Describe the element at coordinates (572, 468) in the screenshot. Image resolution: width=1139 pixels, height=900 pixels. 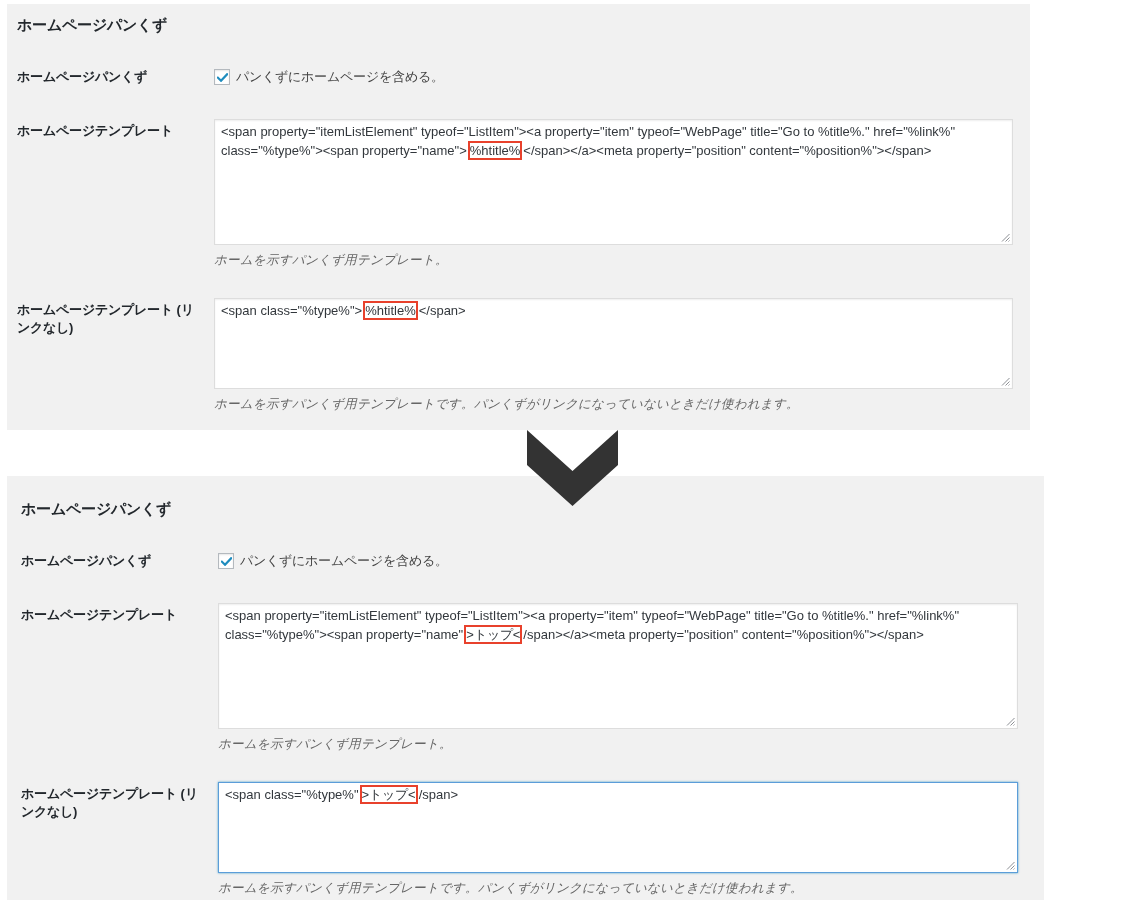
I see `chevron-down-icon` at that location.